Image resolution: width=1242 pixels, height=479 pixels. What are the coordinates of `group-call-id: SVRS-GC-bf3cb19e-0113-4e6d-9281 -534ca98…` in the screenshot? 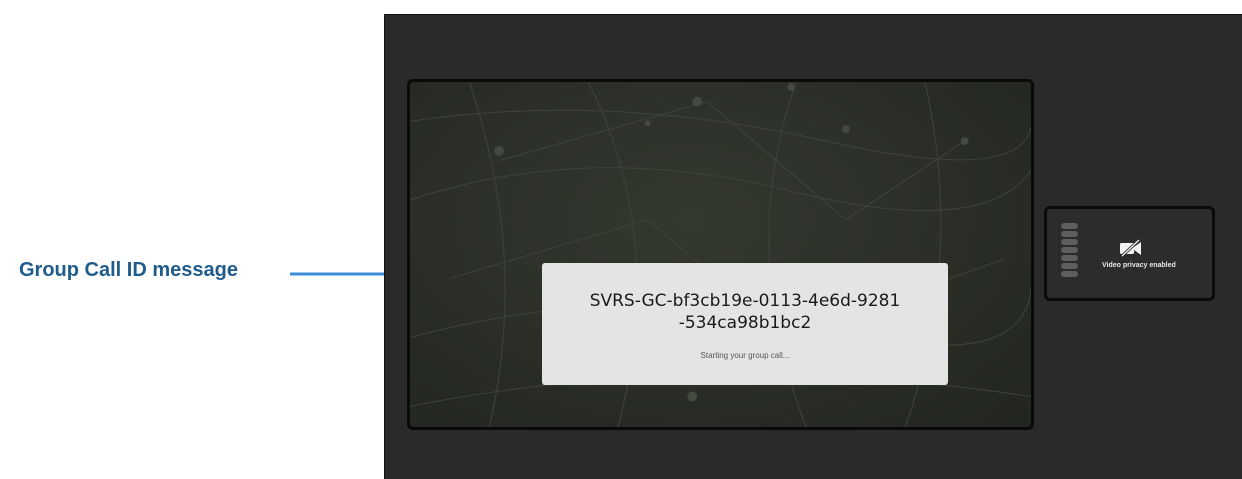 It's located at (745, 312).